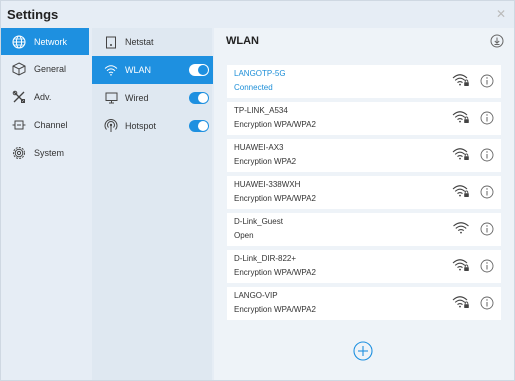  Describe the element at coordinates (265, 161) in the screenshot. I see `wifi-status: Encryption WPA2` at that location.